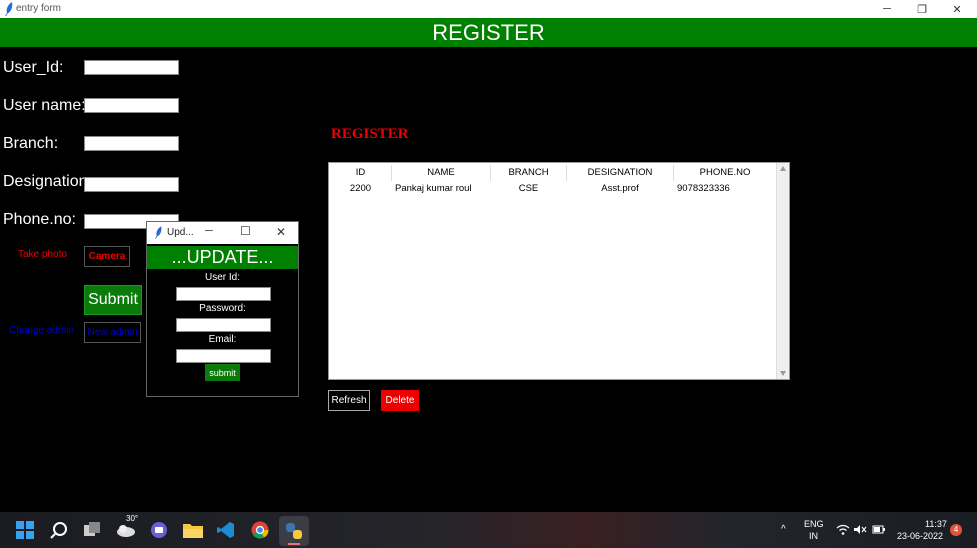 Image resolution: width=977 pixels, height=548 pixels. What do you see at coordinates (936, 524) in the screenshot?
I see `clock-time: 11:37` at bounding box center [936, 524].